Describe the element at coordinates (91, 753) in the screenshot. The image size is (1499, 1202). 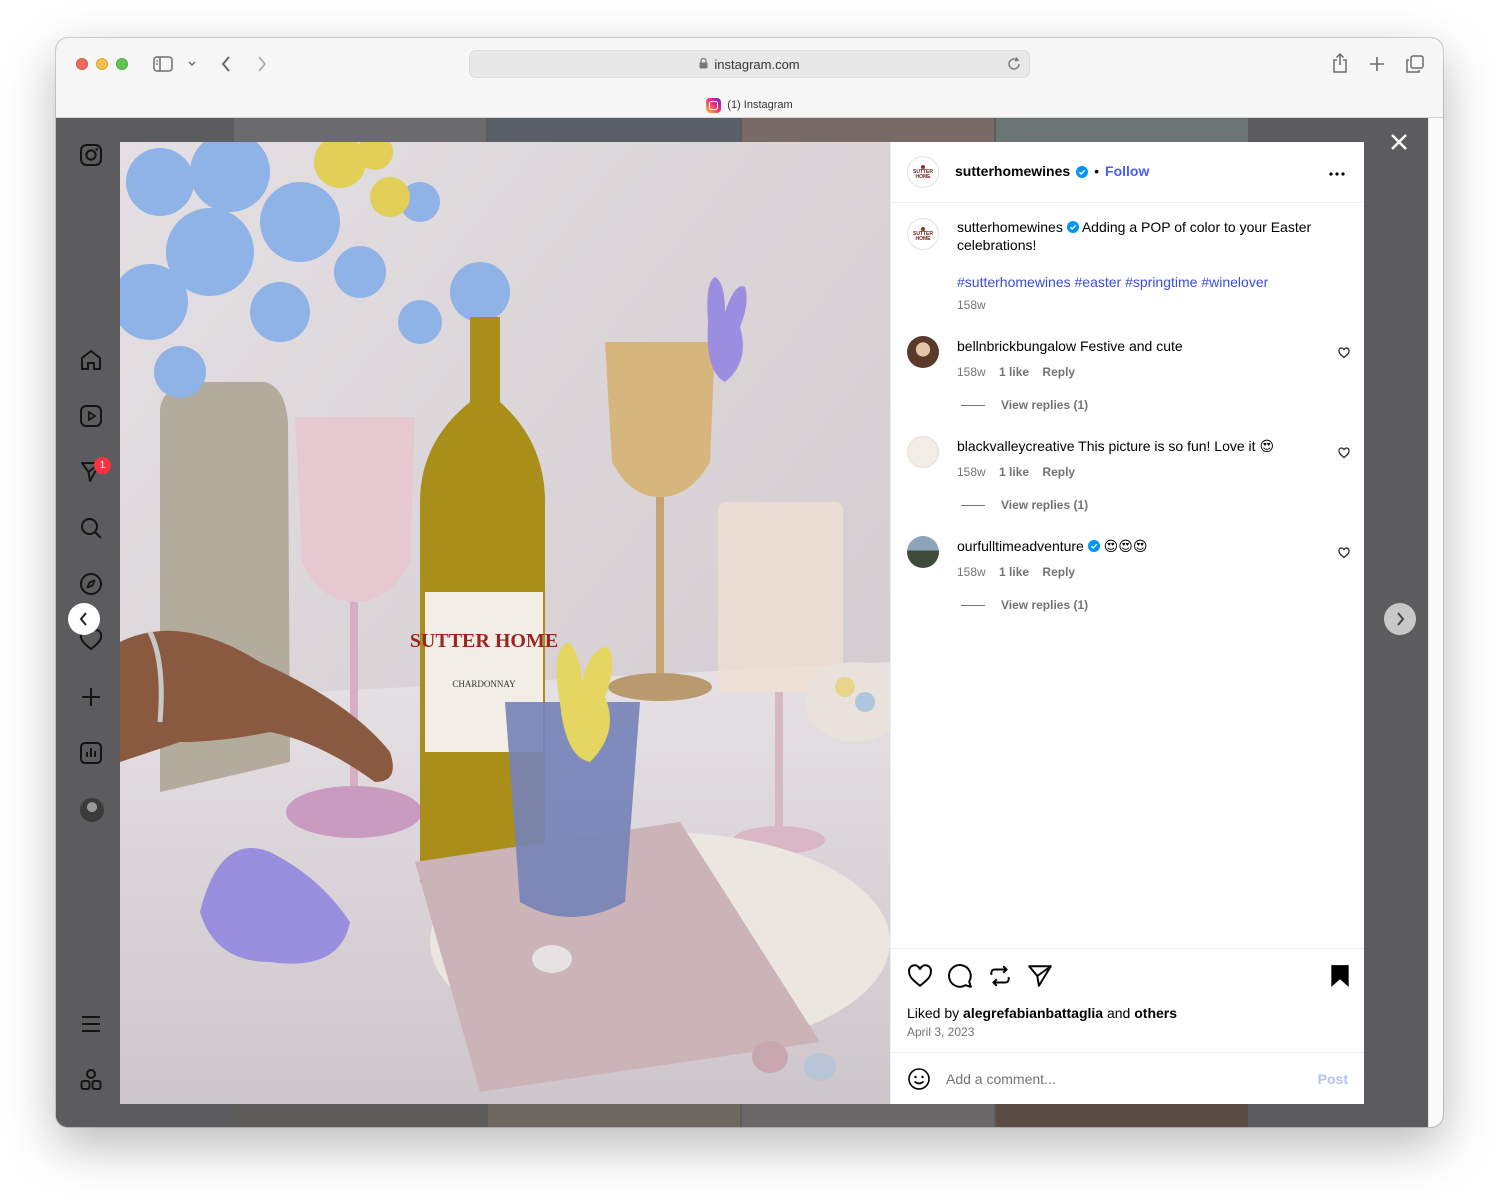
I see `dashboard-icon` at that location.